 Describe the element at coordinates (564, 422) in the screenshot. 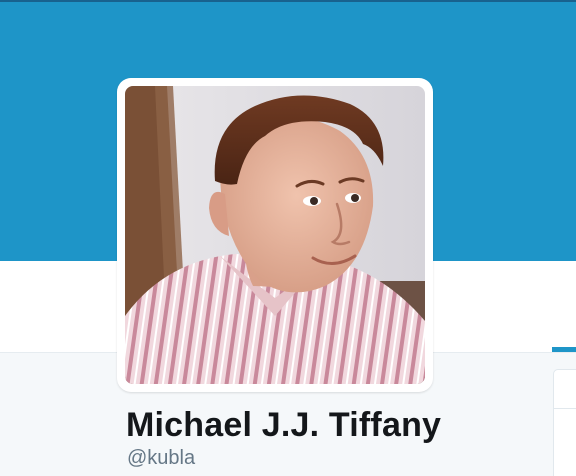

I see `side-card` at that location.